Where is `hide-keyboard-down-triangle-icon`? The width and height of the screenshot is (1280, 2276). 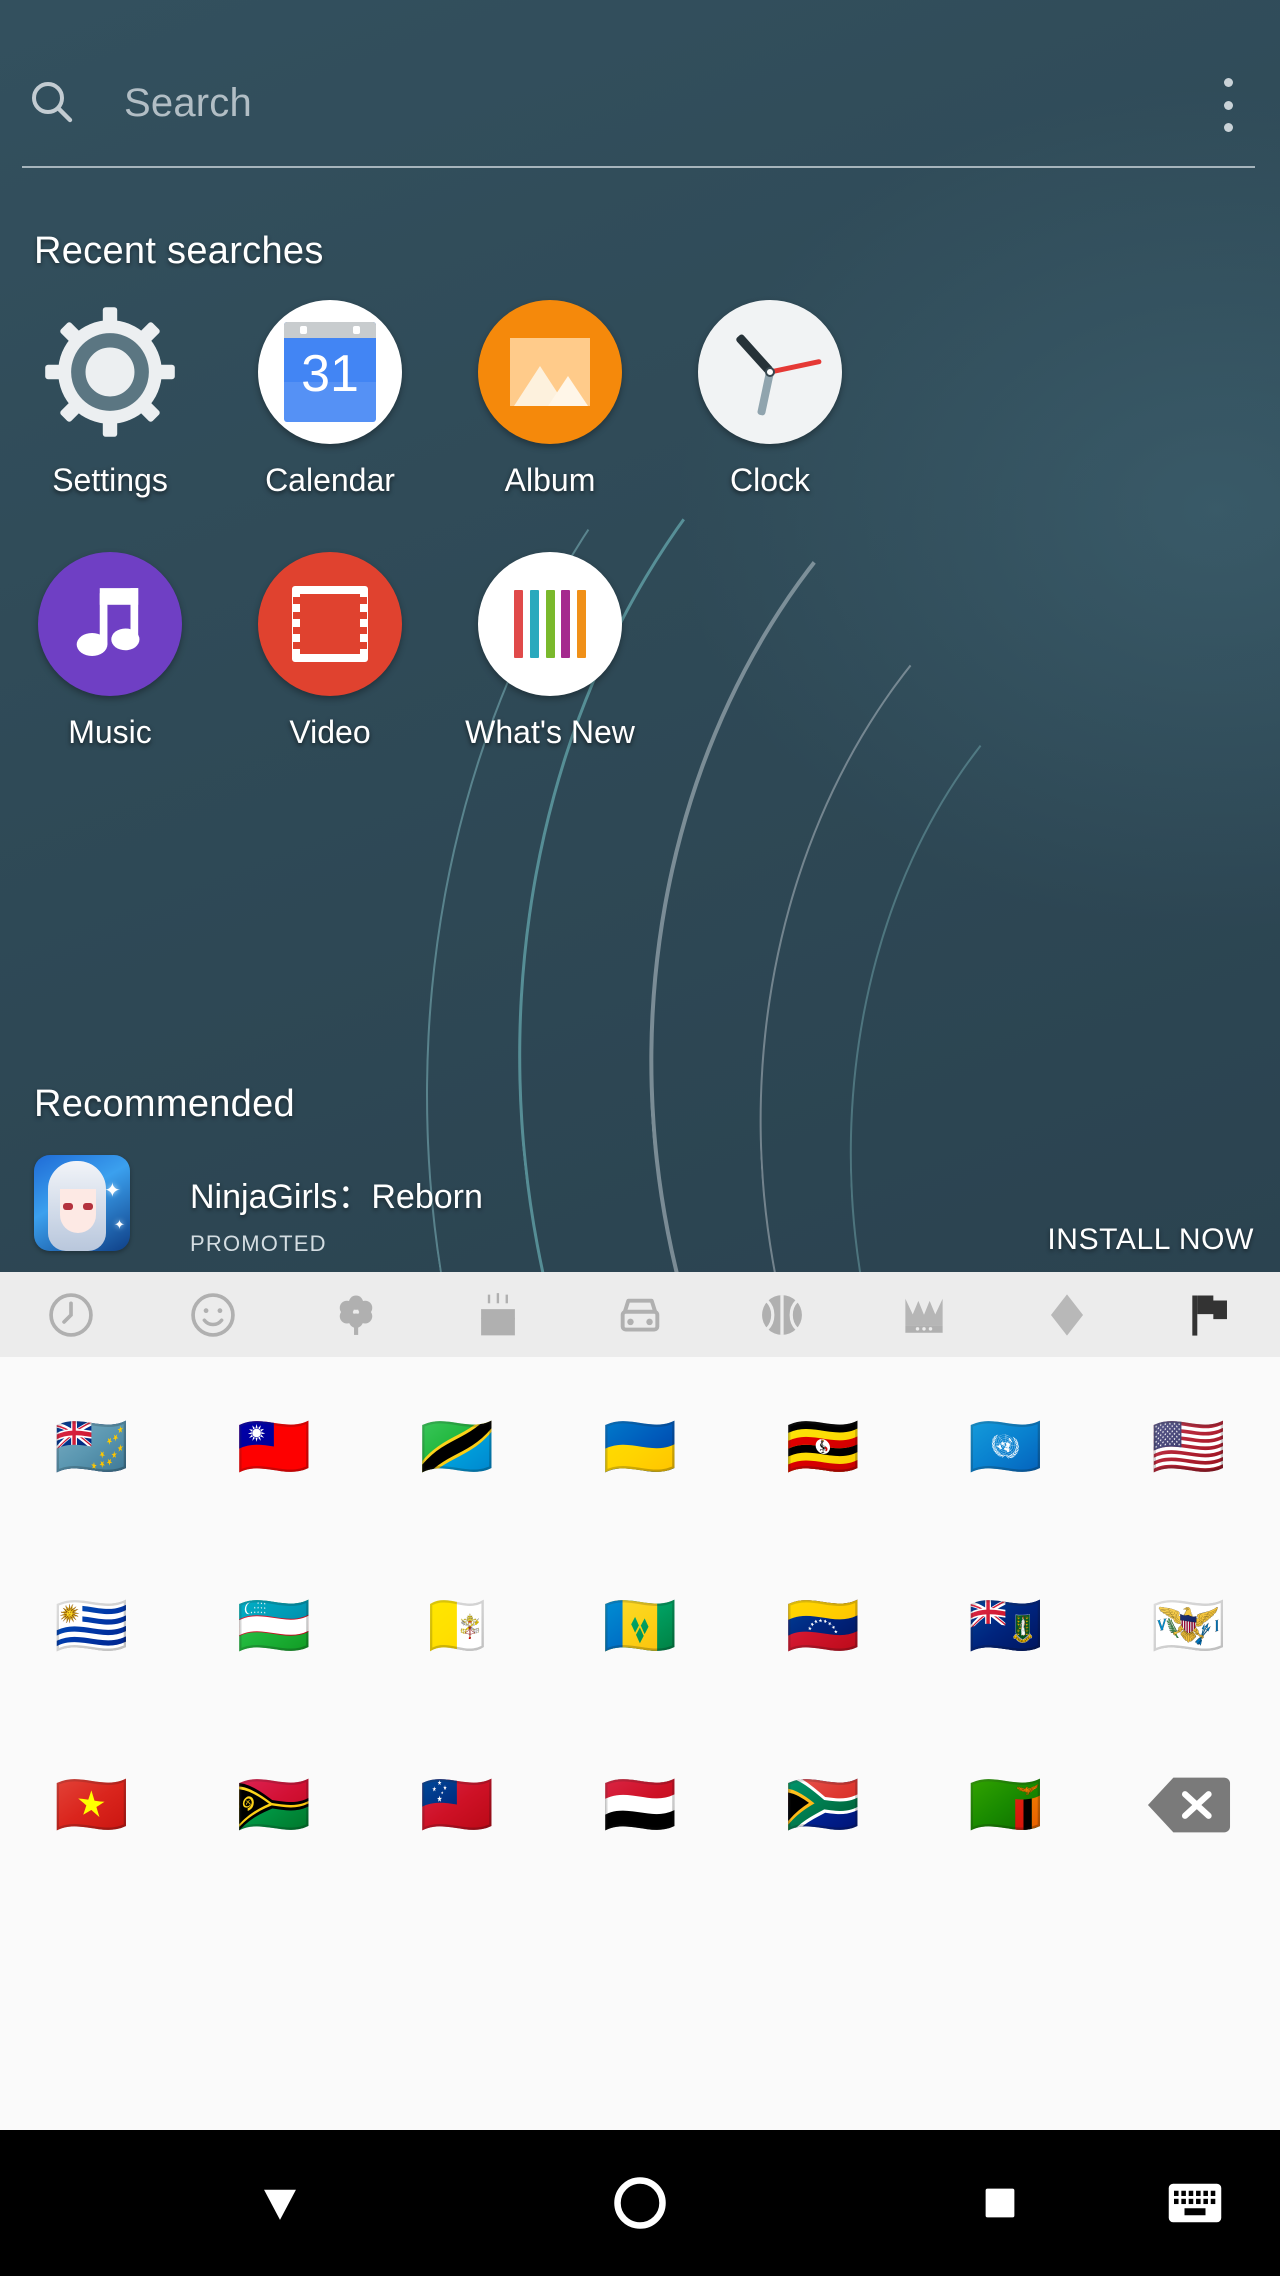
hide-keyboard-down-triangle-icon is located at coordinates (280, 2204).